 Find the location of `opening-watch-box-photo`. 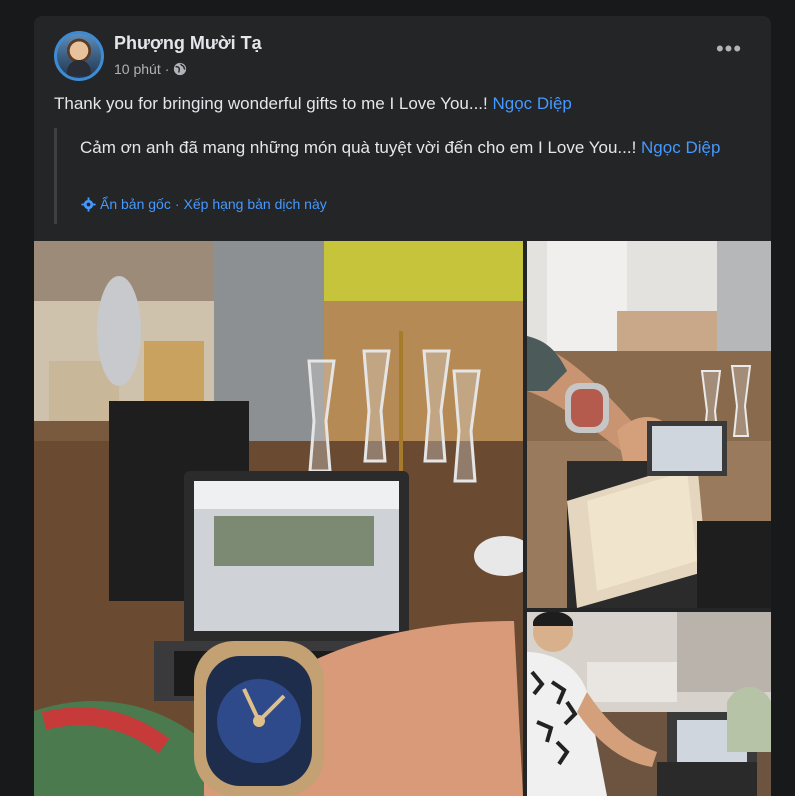

opening-watch-box-photo is located at coordinates (649, 424).